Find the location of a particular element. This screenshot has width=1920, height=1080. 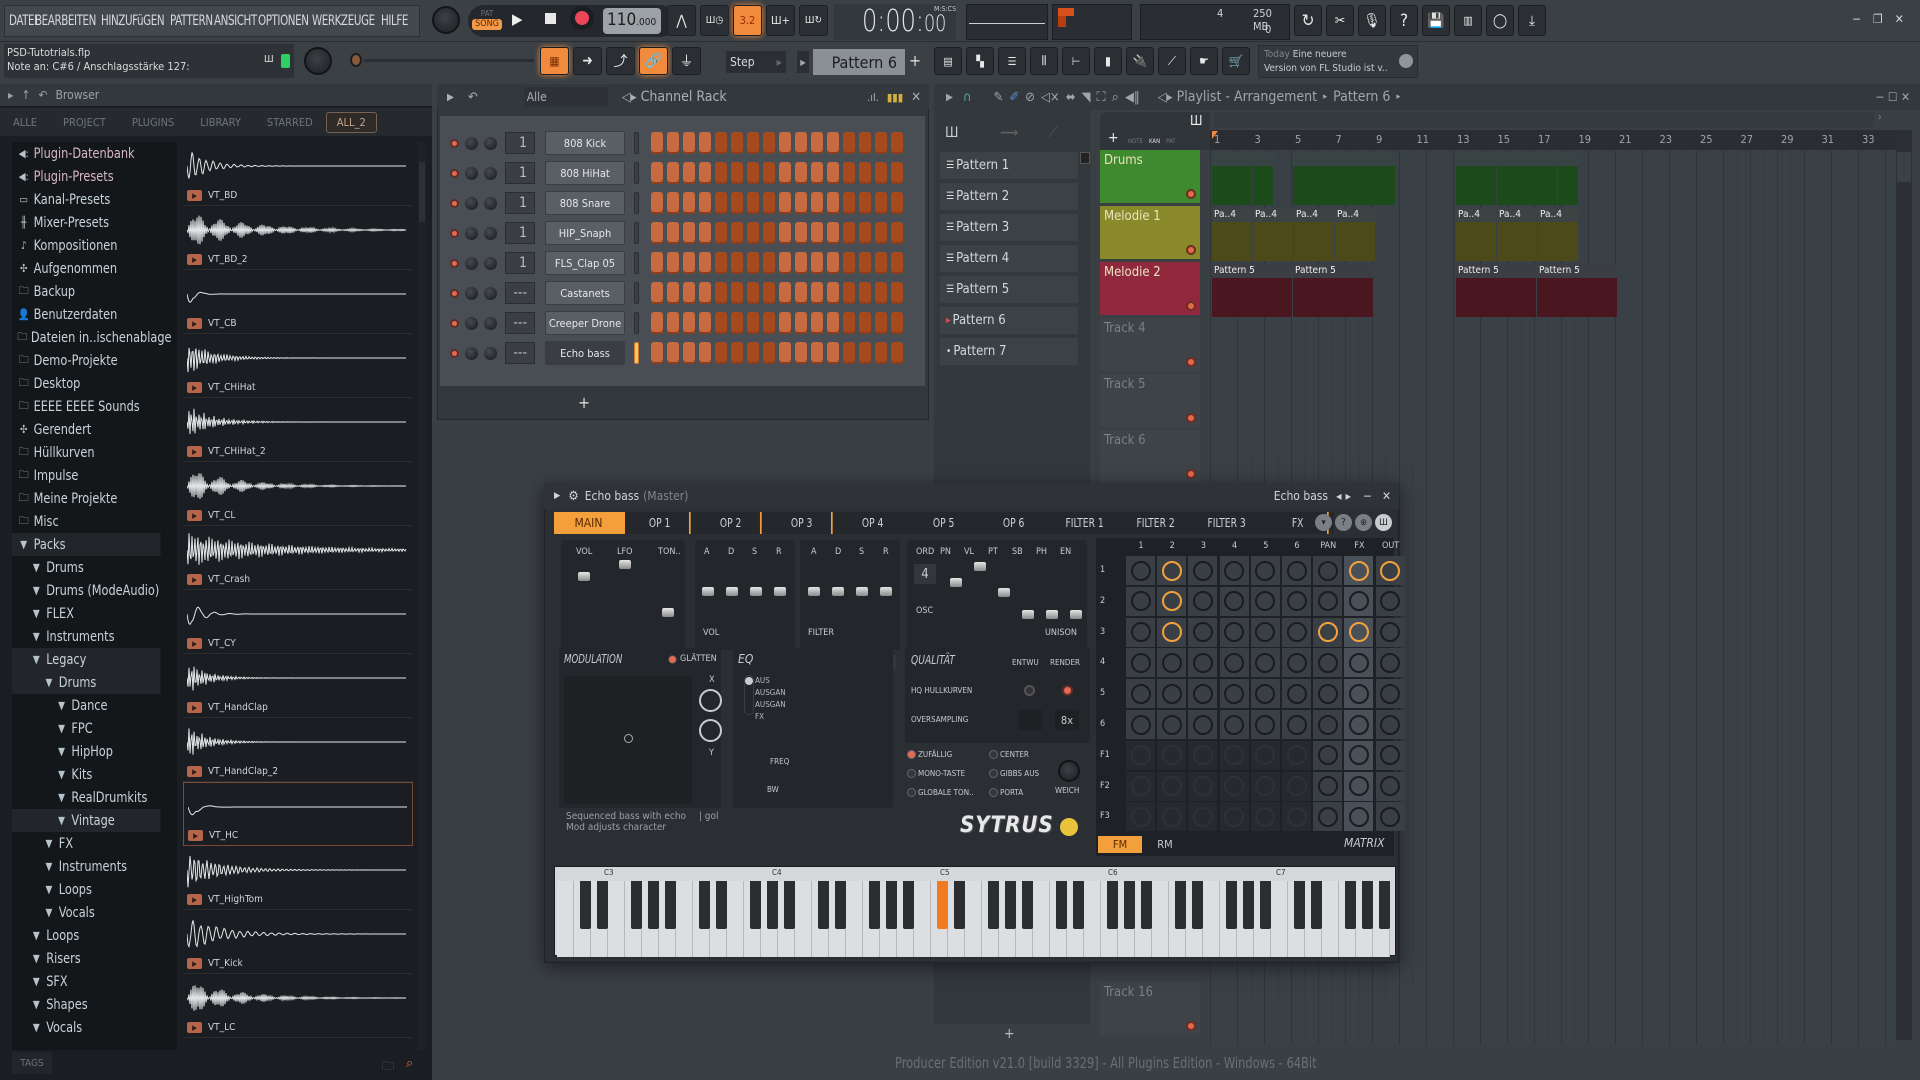

gear-icon: ⚙ is located at coordinates (573, 496).